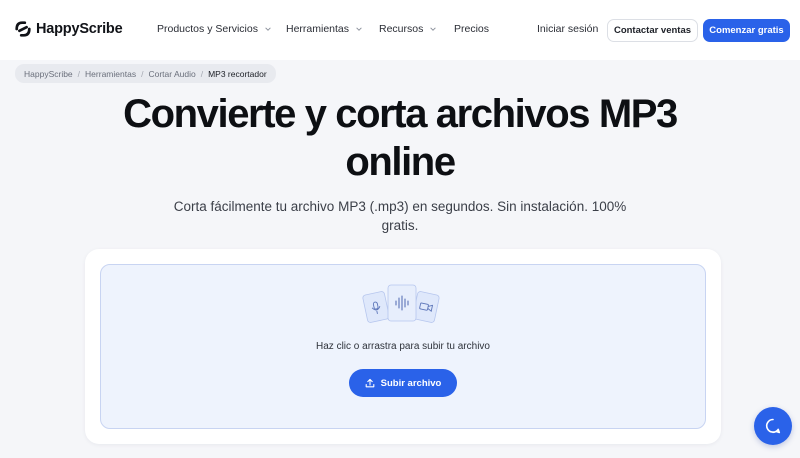 The image size is (800, 458). Describe the element at coordinates (369, 383) in the screenshot. I see `upload-icon` at that location.